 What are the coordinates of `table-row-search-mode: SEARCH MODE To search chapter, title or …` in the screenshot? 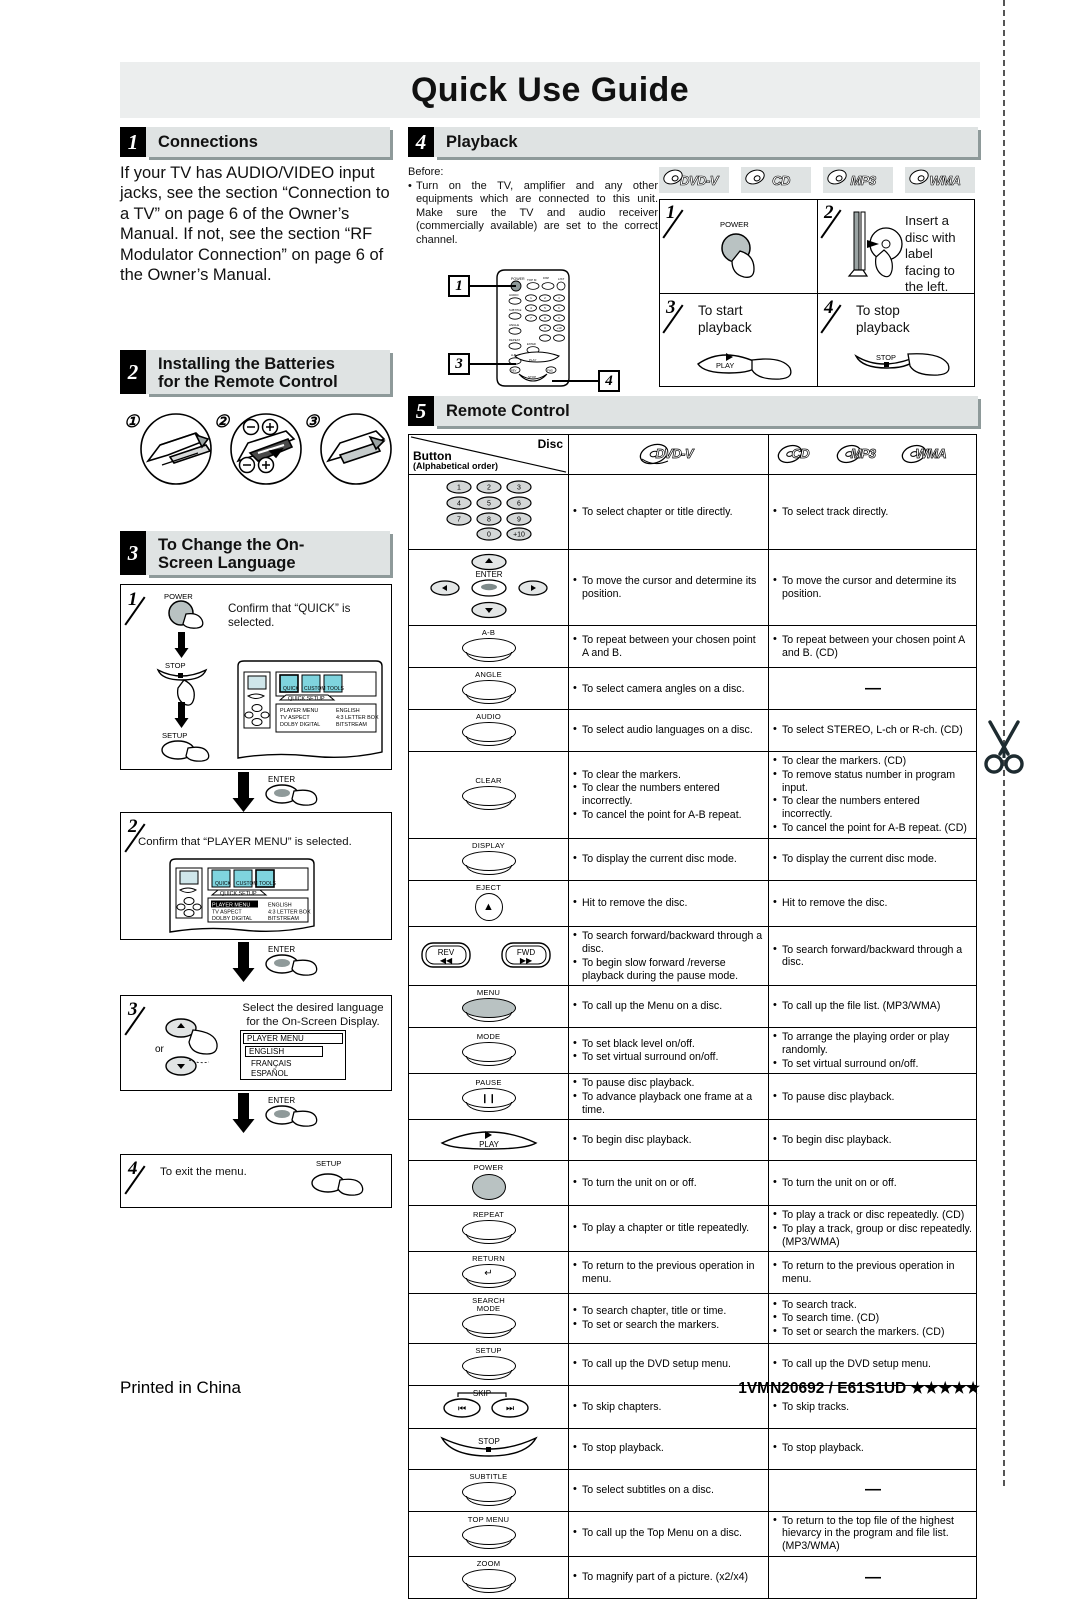 It's located at (692, 1319).